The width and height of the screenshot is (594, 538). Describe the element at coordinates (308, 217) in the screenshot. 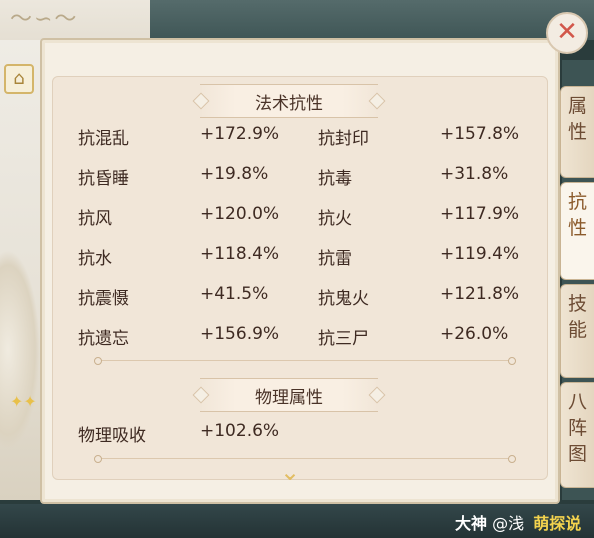

I see `stat-row: 抗风 +120.0% 抗火 +117.9%` at that location.